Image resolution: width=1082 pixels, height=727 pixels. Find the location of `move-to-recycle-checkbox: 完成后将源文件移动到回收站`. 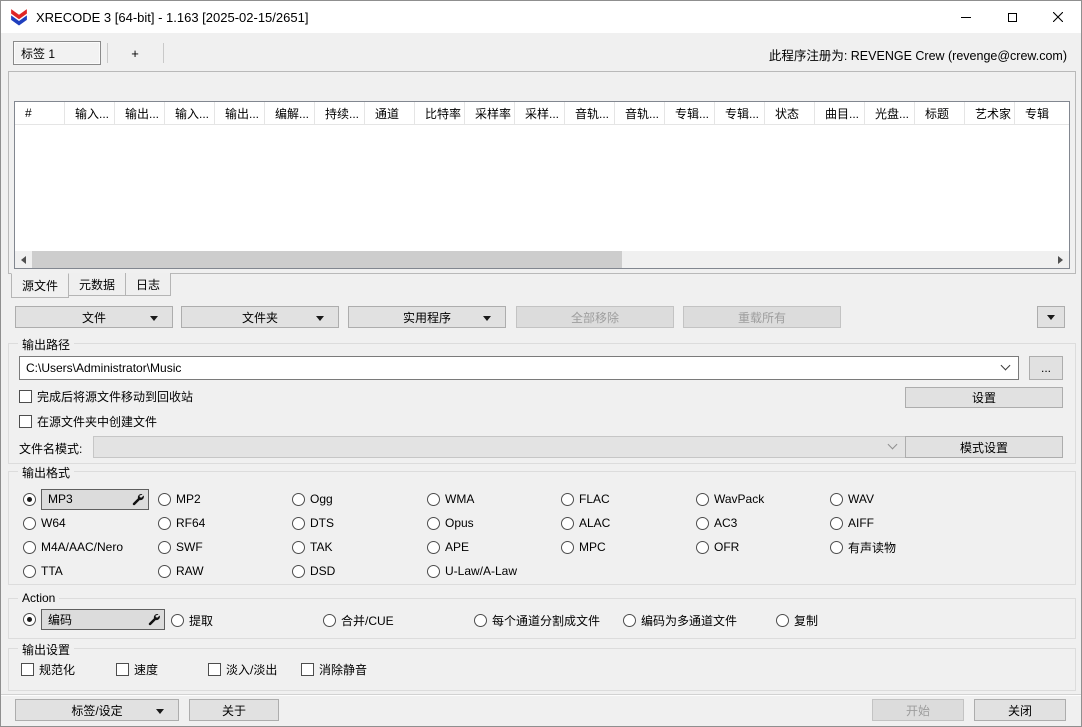

move-to-recycle-checkbox: 完成后将源文件移动到回收站 is located at coordinates (106, 396).